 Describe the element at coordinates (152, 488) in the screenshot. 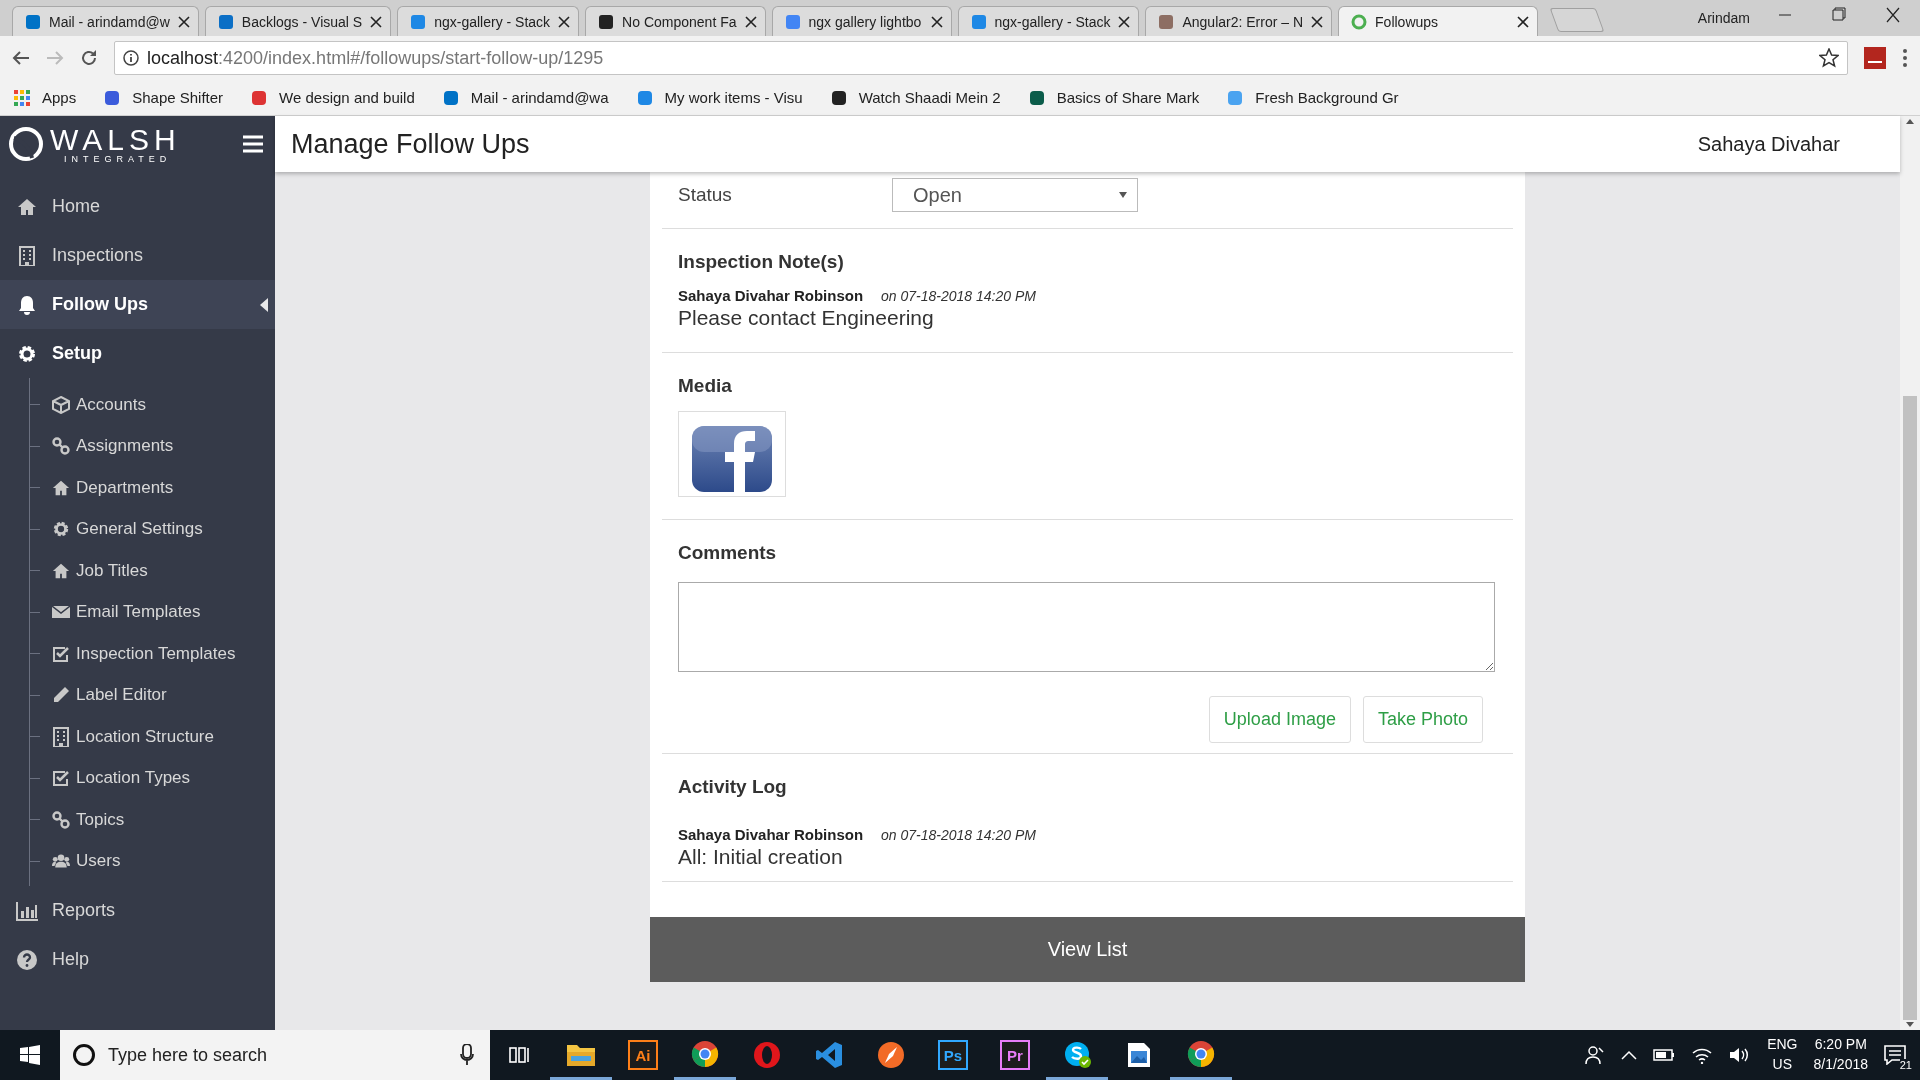

I see `nav-subitem: Departments` at that location.